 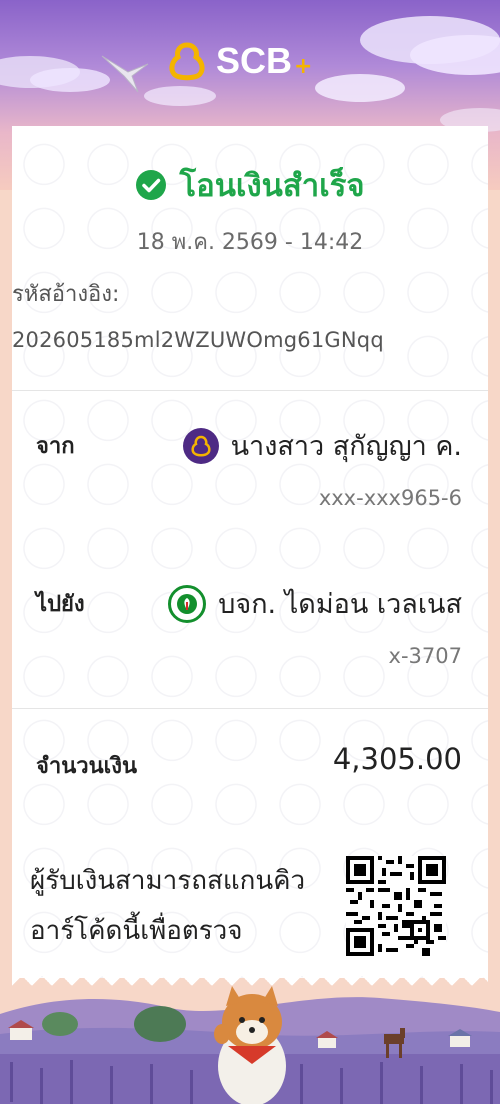 I want to click on shiba-dog-icon, so click(x=250, y=1045).